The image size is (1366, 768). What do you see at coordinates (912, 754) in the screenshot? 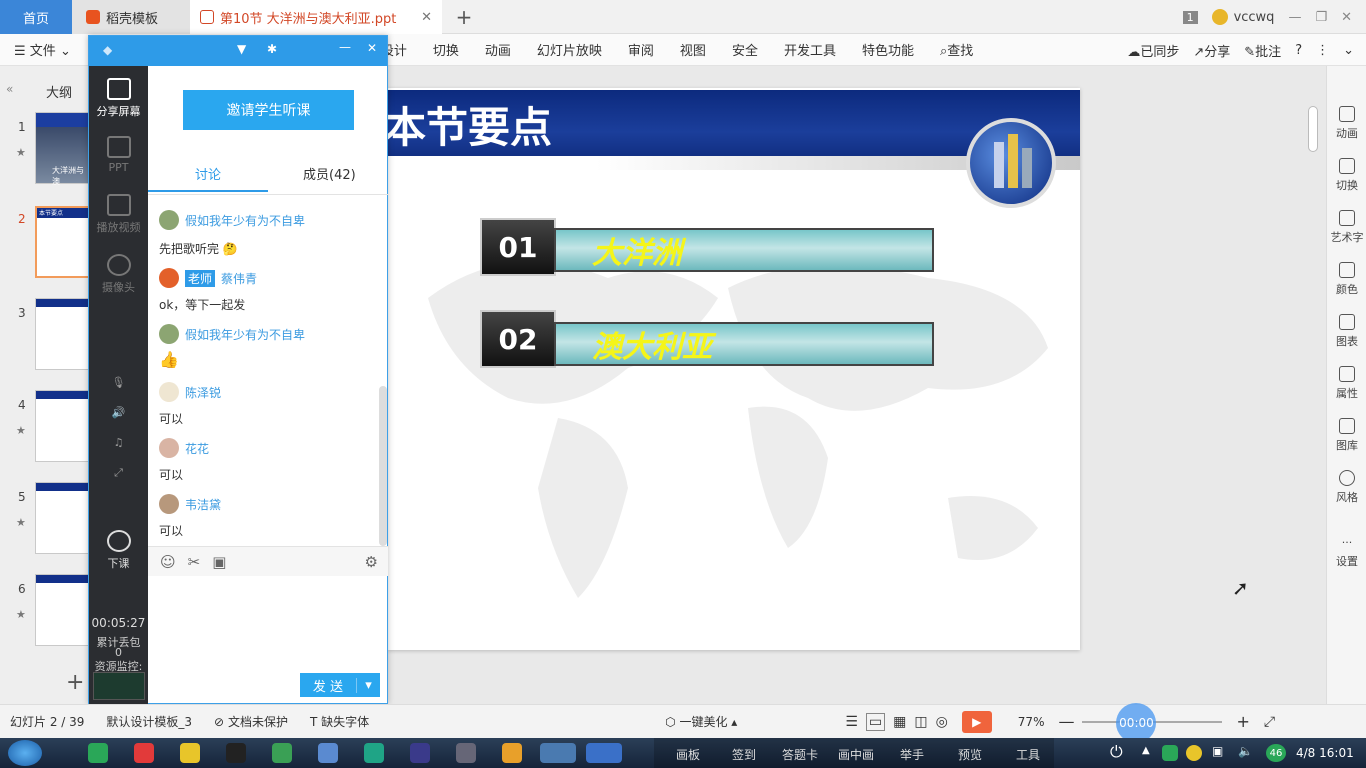
I see `toolbar-raise-hand: 举手` at bounding box center [912, 754].